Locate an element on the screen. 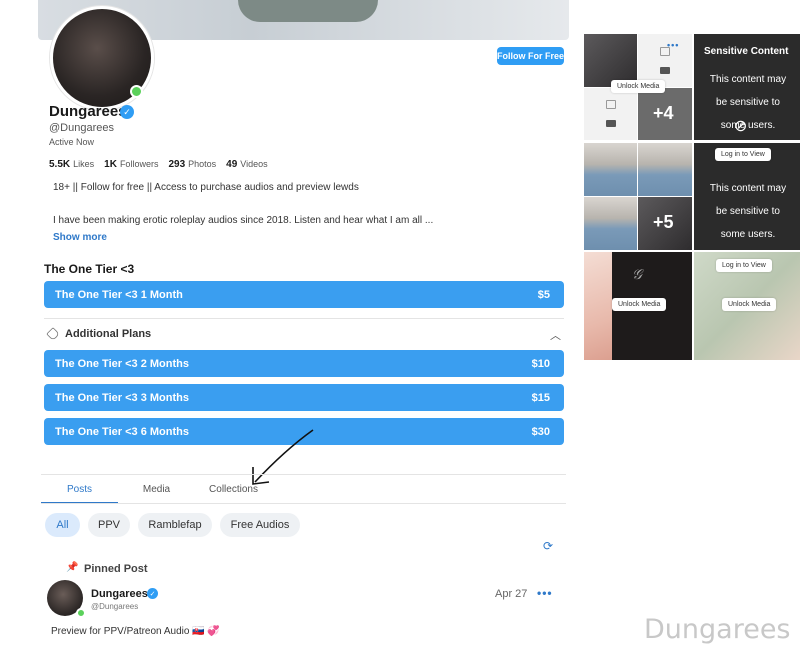 The width and height of the screenshot is (800, 646). plan-label: The One Tier <3 6 Months is located at coordinates (122, 431).